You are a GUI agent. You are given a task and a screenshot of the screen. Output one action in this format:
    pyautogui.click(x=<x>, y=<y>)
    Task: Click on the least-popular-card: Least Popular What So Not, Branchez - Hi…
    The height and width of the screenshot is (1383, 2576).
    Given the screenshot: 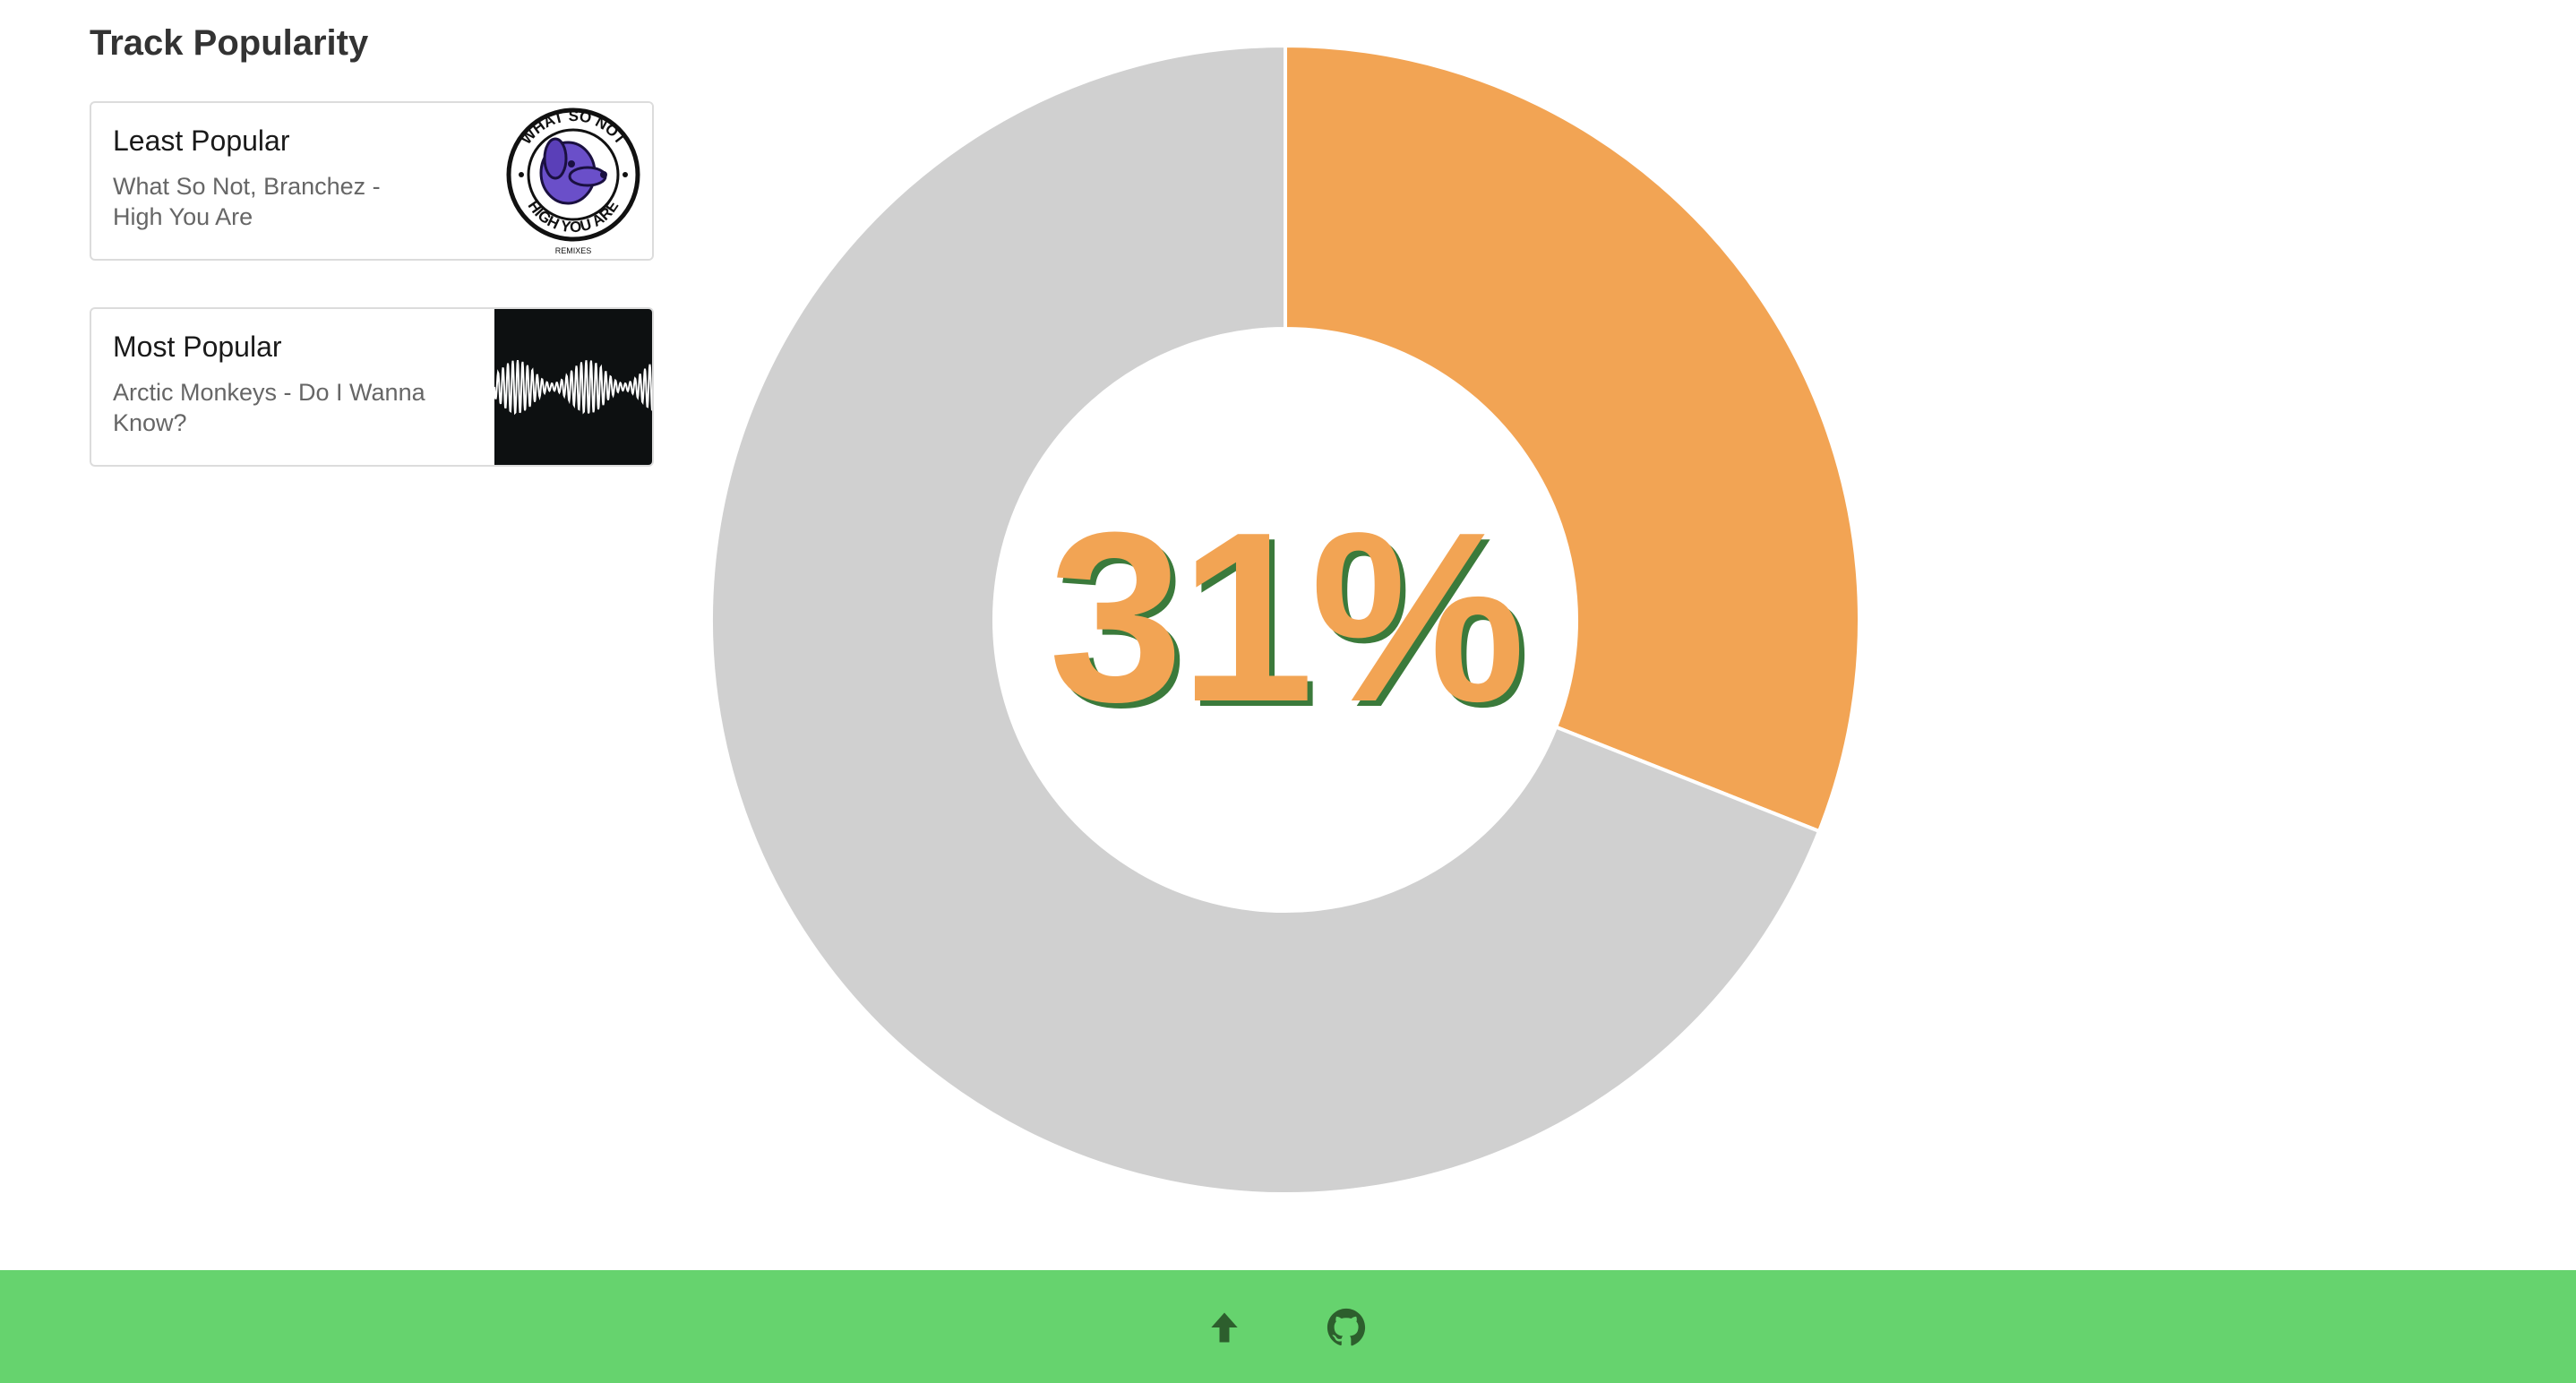 What is the action you would take?
    pyautogui.click(x=372, y=181)
    